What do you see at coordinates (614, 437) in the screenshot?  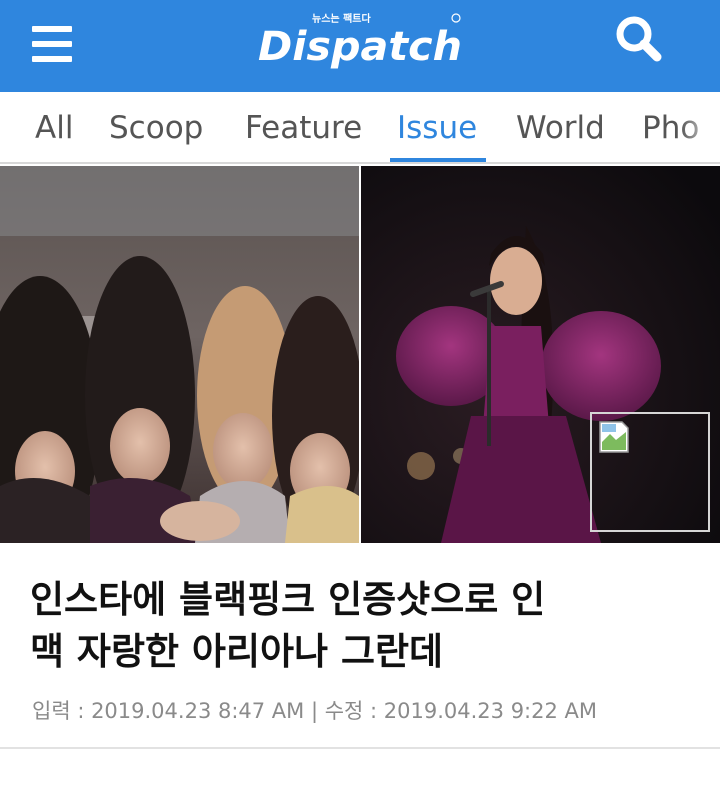 I see `broken-image-icon` at bounding box center [614, 437].